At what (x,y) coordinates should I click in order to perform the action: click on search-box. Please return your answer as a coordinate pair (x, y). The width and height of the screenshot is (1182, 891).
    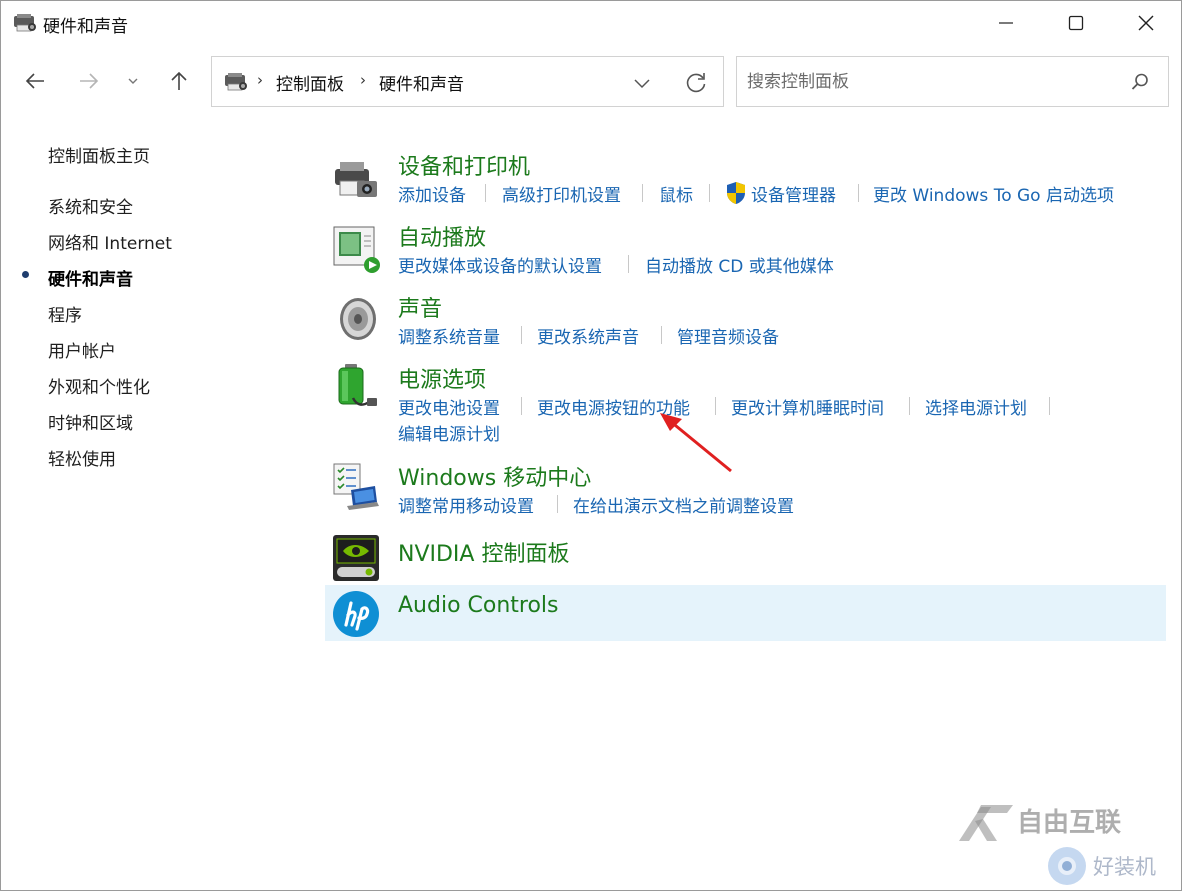
    Looking at the image, I should click on (952, 81).